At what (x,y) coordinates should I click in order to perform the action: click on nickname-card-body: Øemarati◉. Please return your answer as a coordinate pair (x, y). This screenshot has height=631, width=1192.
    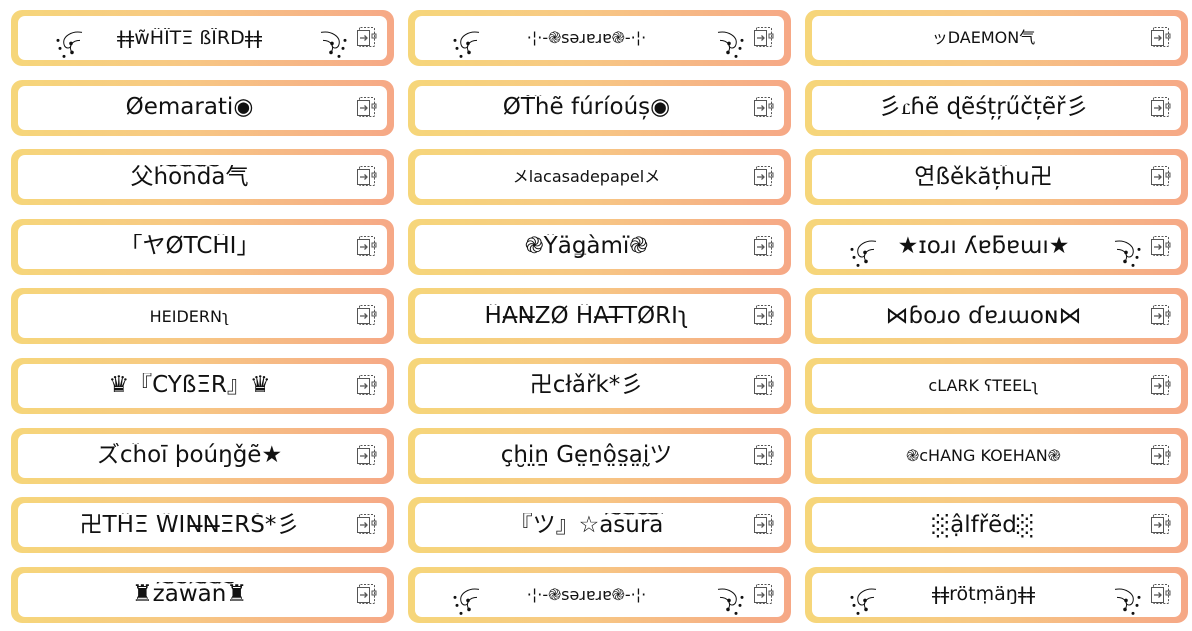
    Looking at the image, I should click on (202, 107).